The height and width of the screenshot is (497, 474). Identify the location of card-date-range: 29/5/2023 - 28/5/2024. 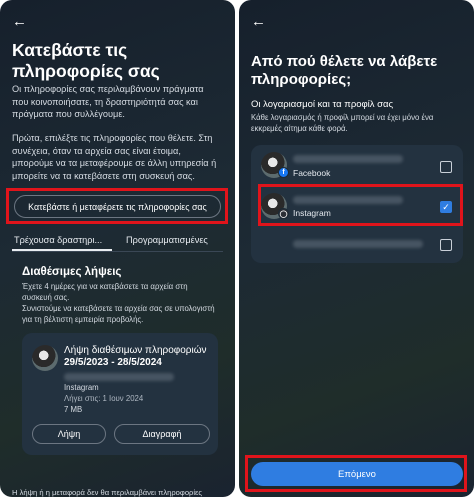
(113, 362).